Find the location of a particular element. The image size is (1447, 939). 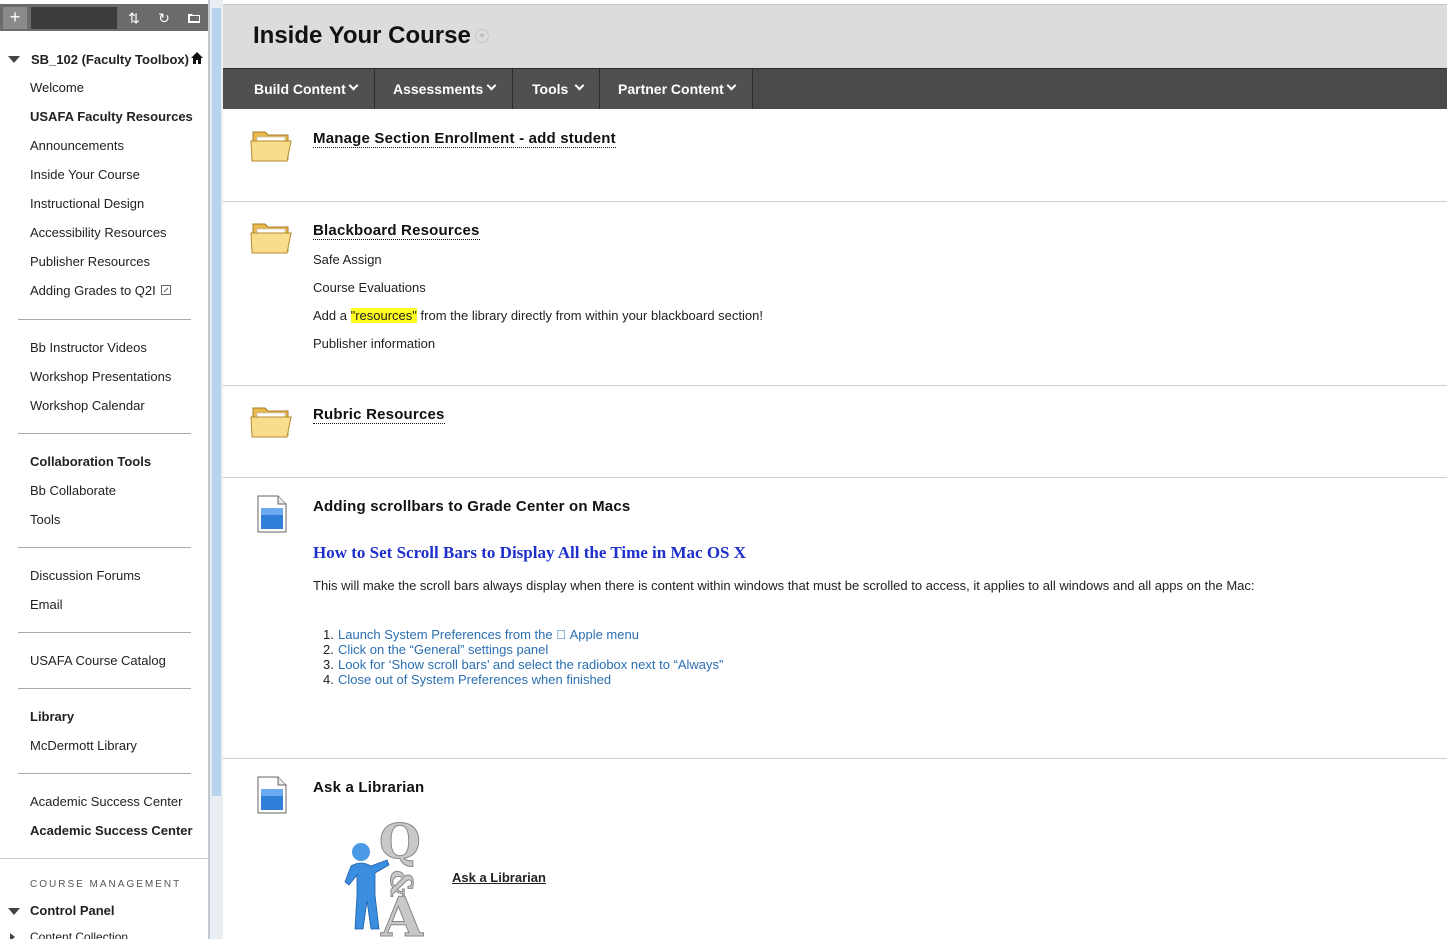

control-panel-label: Control Panel is located at coordinates (72, 910).